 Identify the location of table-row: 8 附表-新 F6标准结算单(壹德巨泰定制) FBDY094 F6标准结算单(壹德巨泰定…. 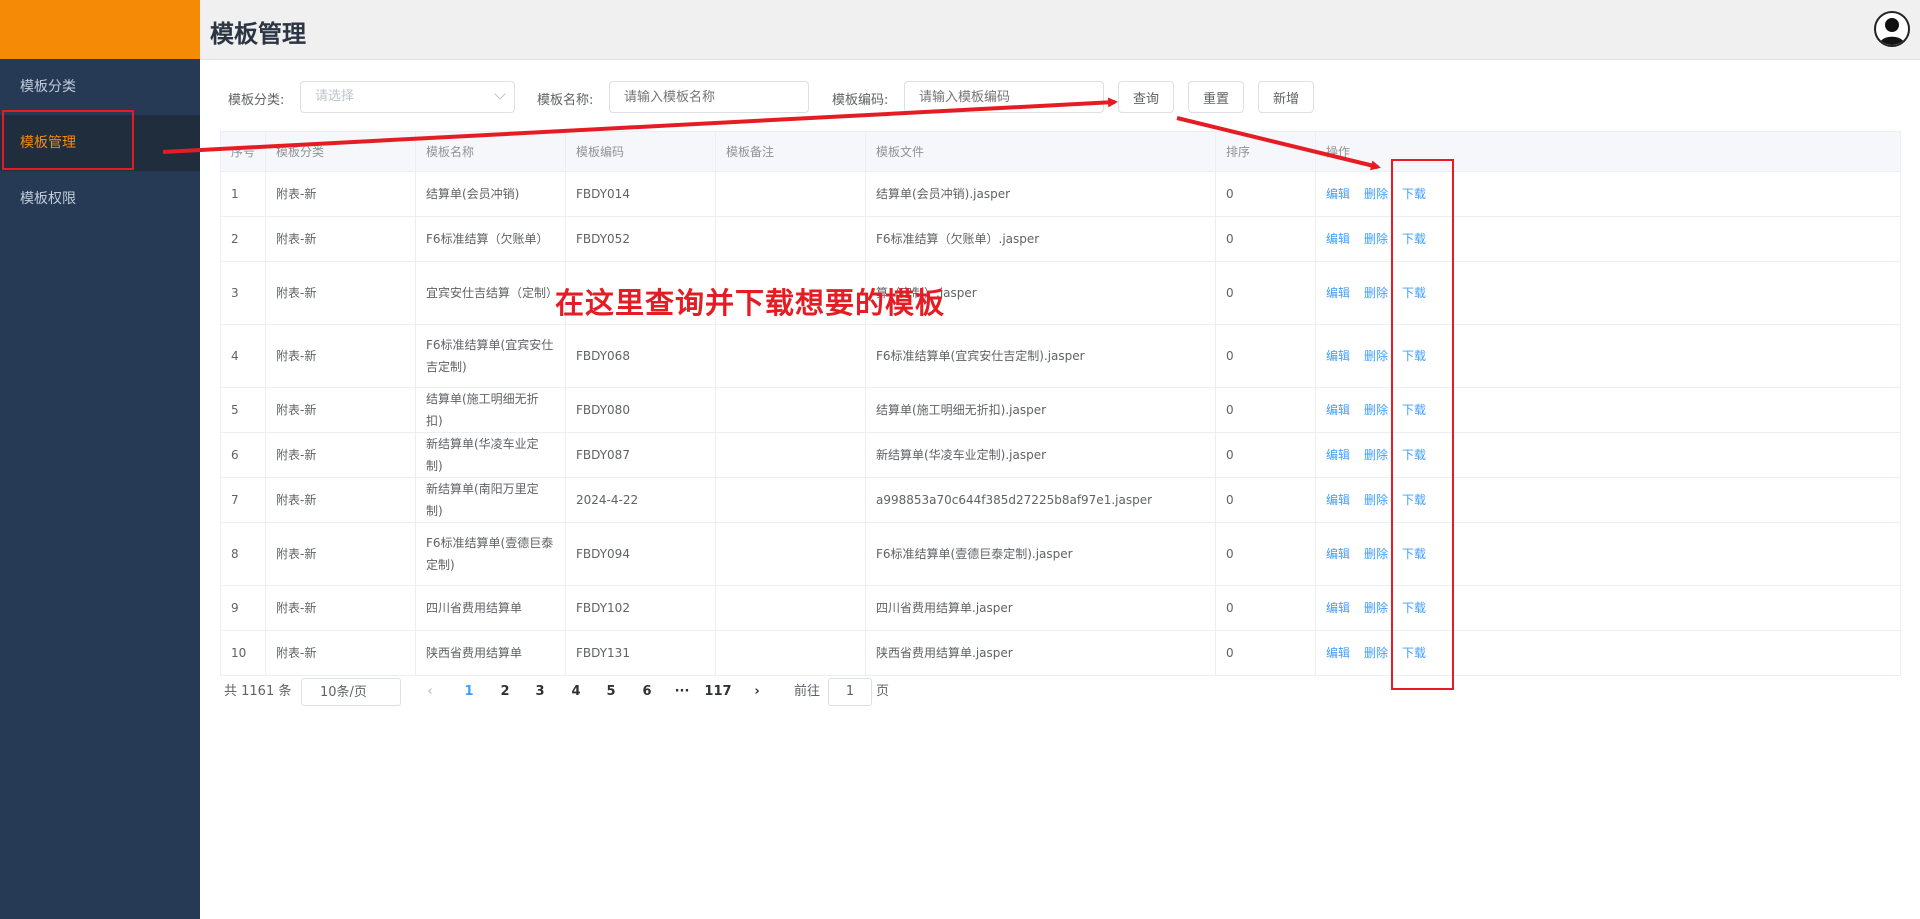
(1060, 554).